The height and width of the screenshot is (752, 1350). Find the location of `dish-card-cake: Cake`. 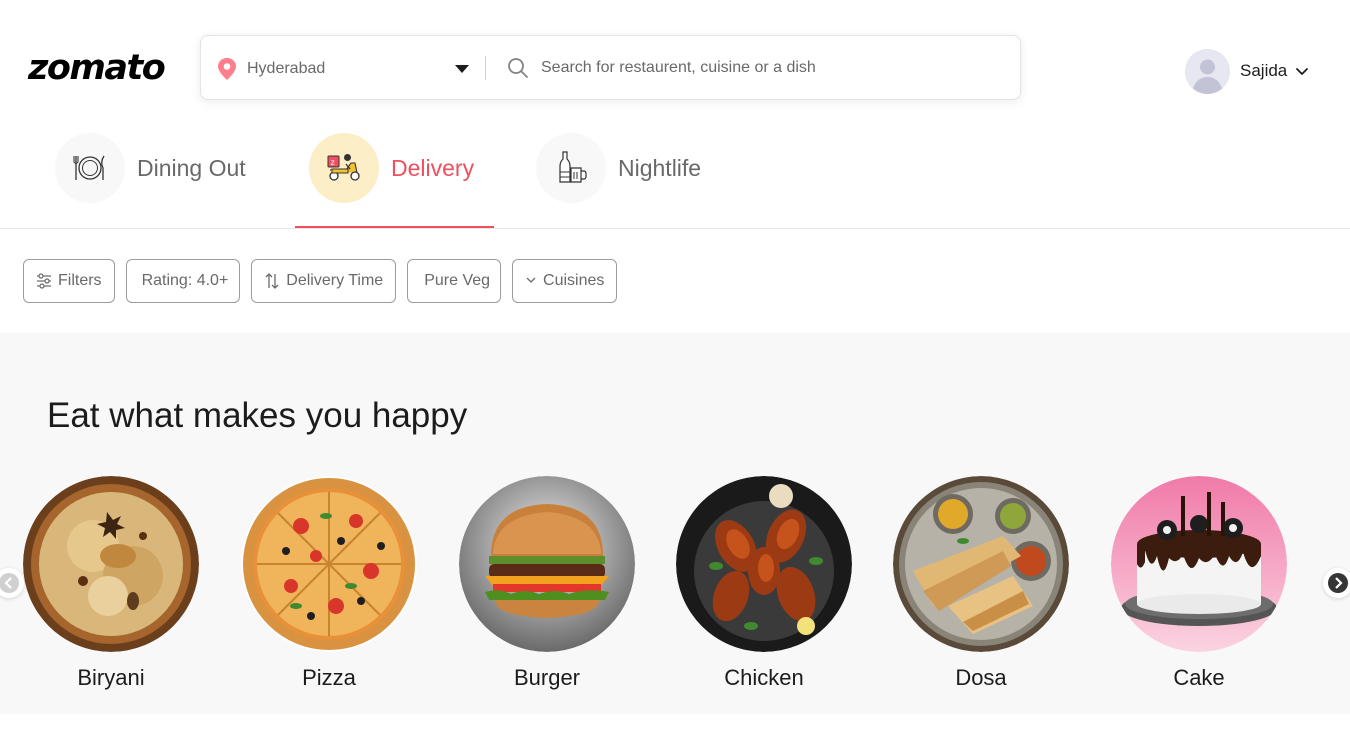

dish-card-cake: Cake is located at coordinates (1199, 584).